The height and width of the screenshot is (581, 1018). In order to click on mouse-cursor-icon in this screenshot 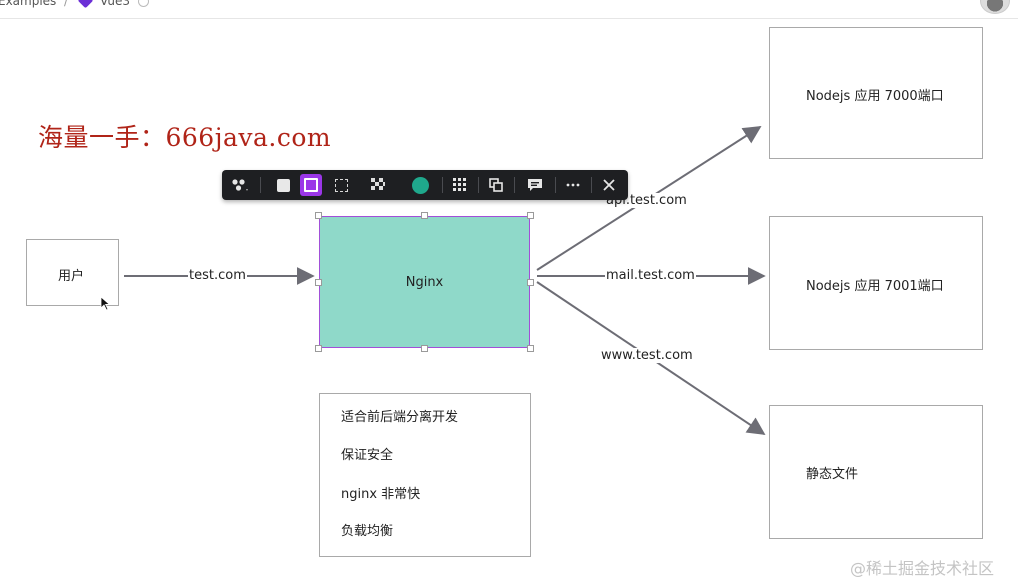, I will do `click(105, 303)`.